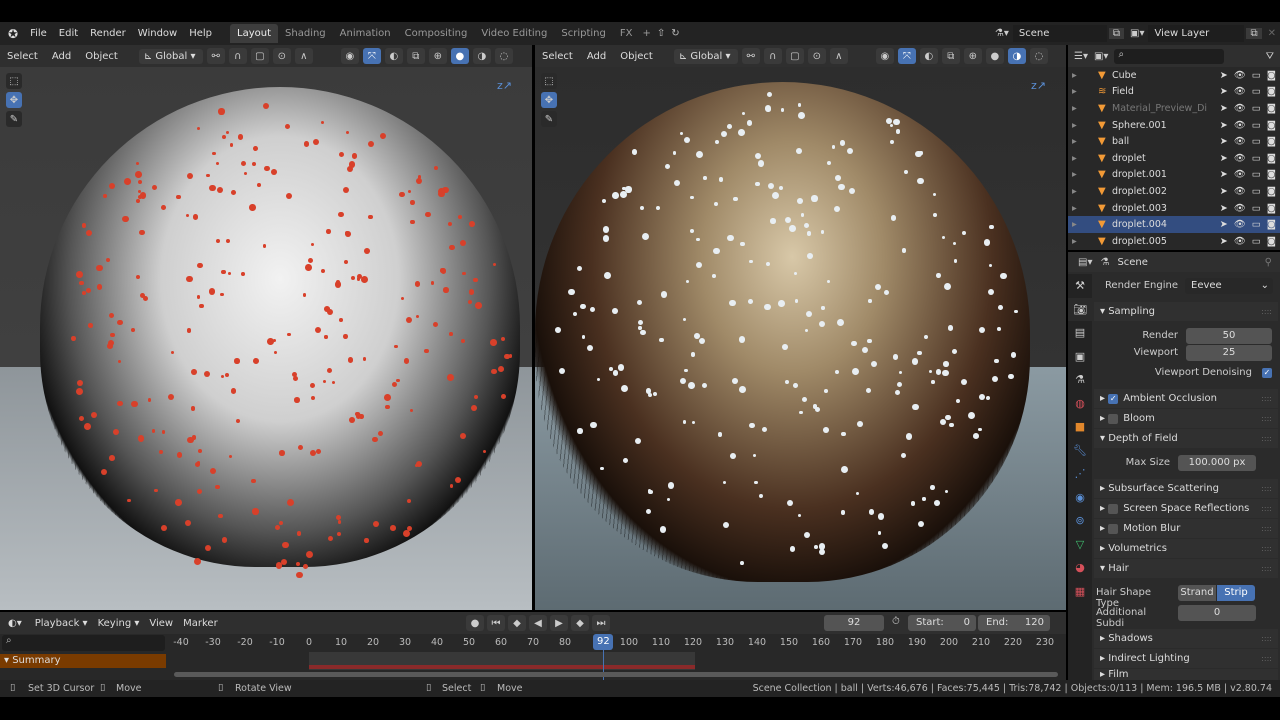 The image size is (1280, 720). What do you see at coordinates (583, 33) in the screenshot?
I see `tab-scripting: Scripting` at bounding box center [583, 33].